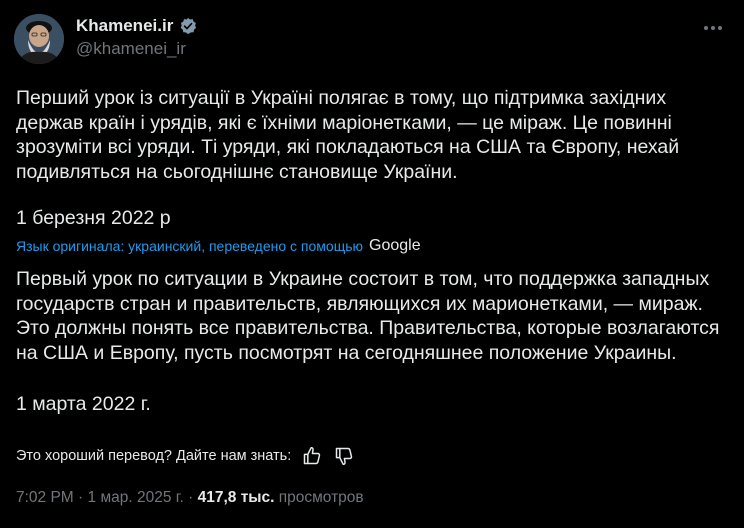 The height and width of the screenshot is (528, 744). What do you see at coordinates (124, 26) in the screenshot?
I see `author-display-name: Khamenei.ir` at bounding box center [124, 26].